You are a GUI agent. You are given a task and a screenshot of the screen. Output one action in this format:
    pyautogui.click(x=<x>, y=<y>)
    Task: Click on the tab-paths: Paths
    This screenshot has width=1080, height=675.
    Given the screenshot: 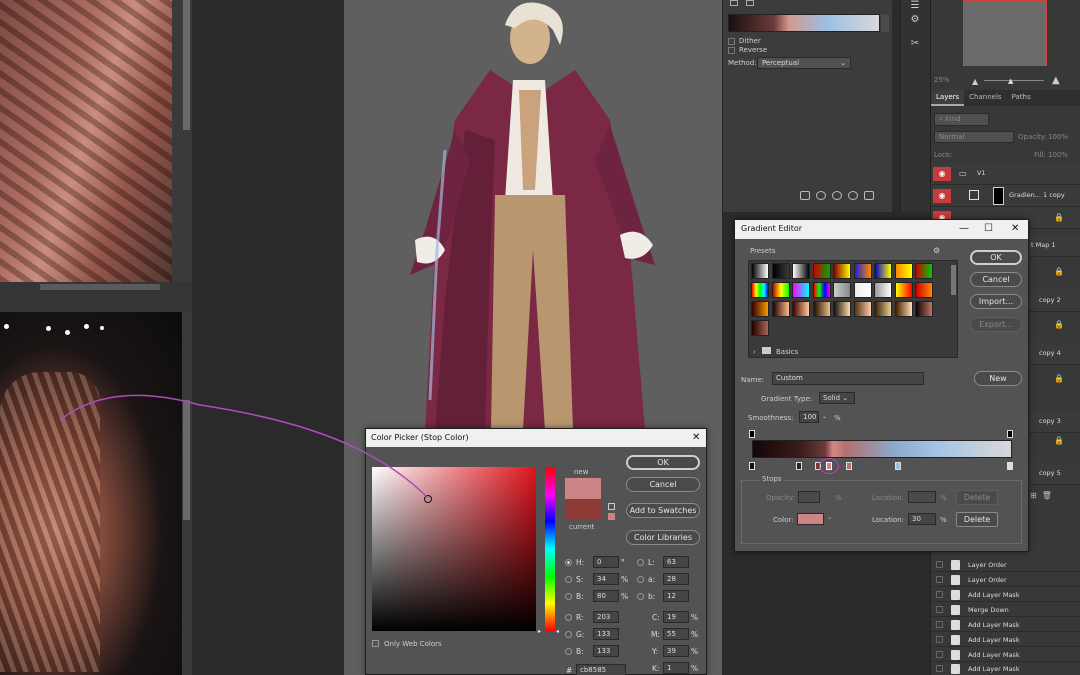 What is the action you would take?
    pyautogui.click(x=1021, y=98)
    